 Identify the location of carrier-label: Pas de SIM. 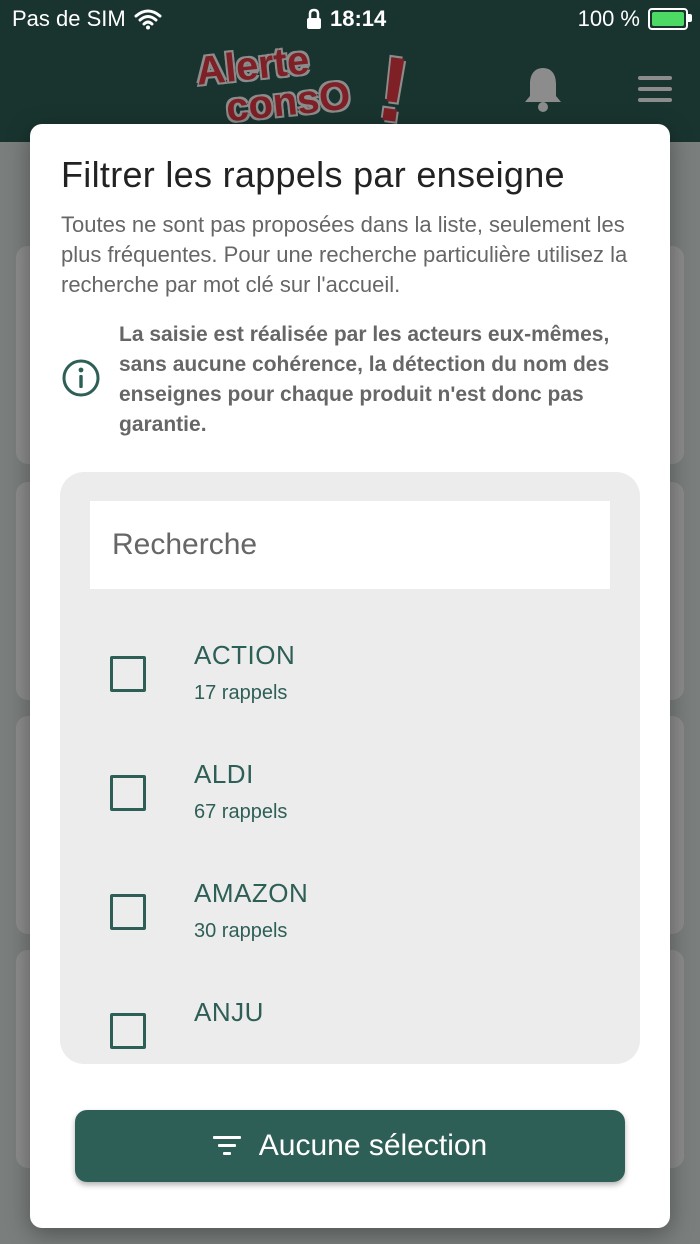
(69, 18).